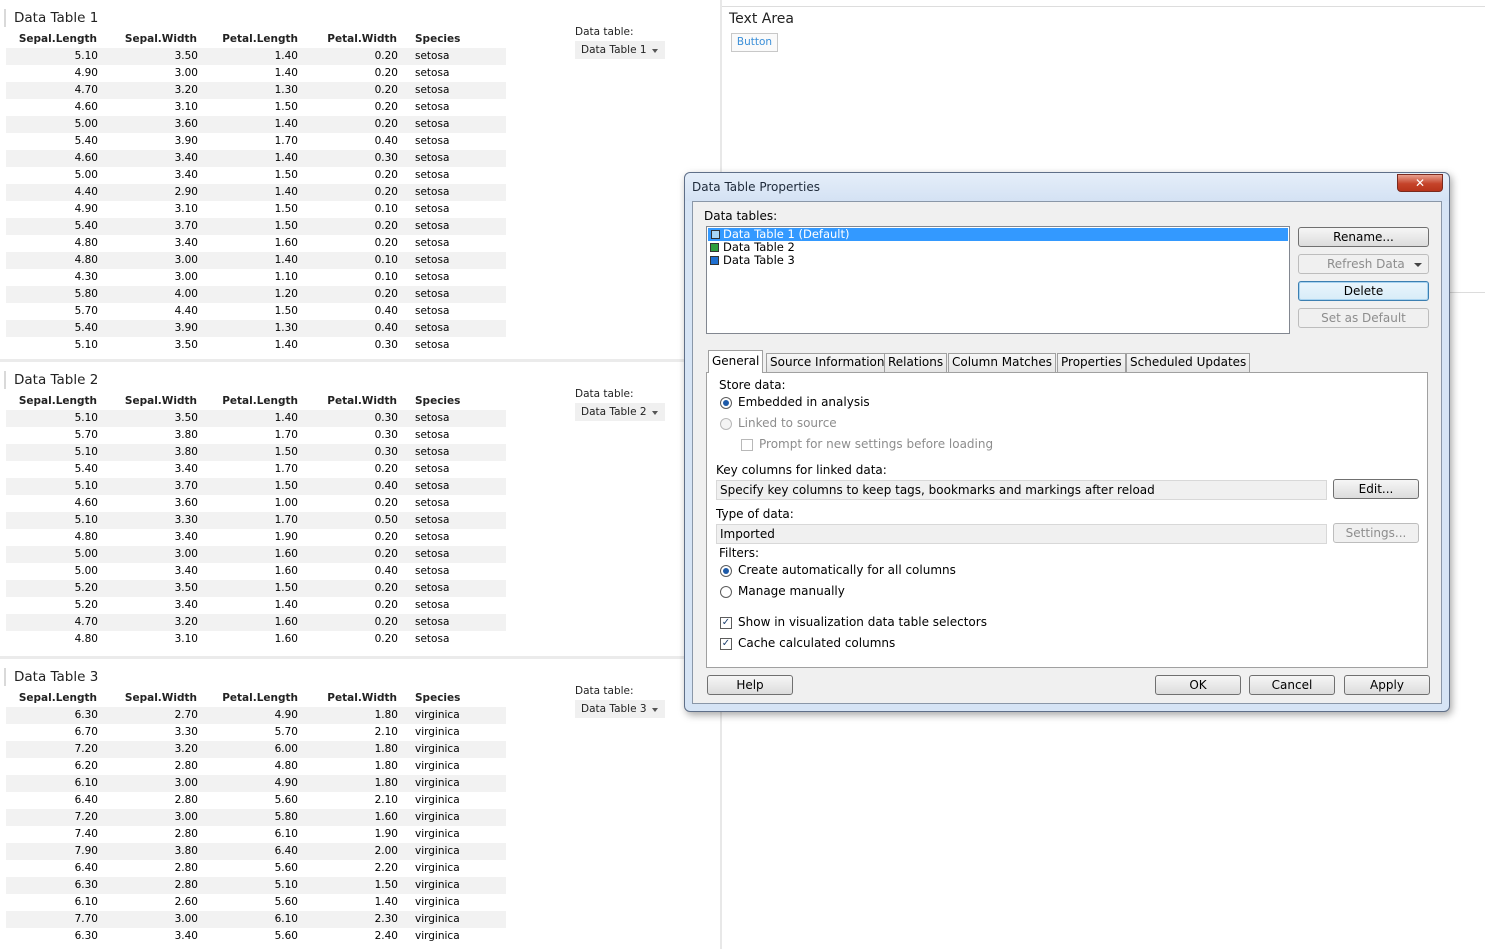 Image resolution: width=1485 pixels, height=949 pixels. I want to click on table-row: 6.10 2.60 5.60 1.40 virginica, so click(256, 902).